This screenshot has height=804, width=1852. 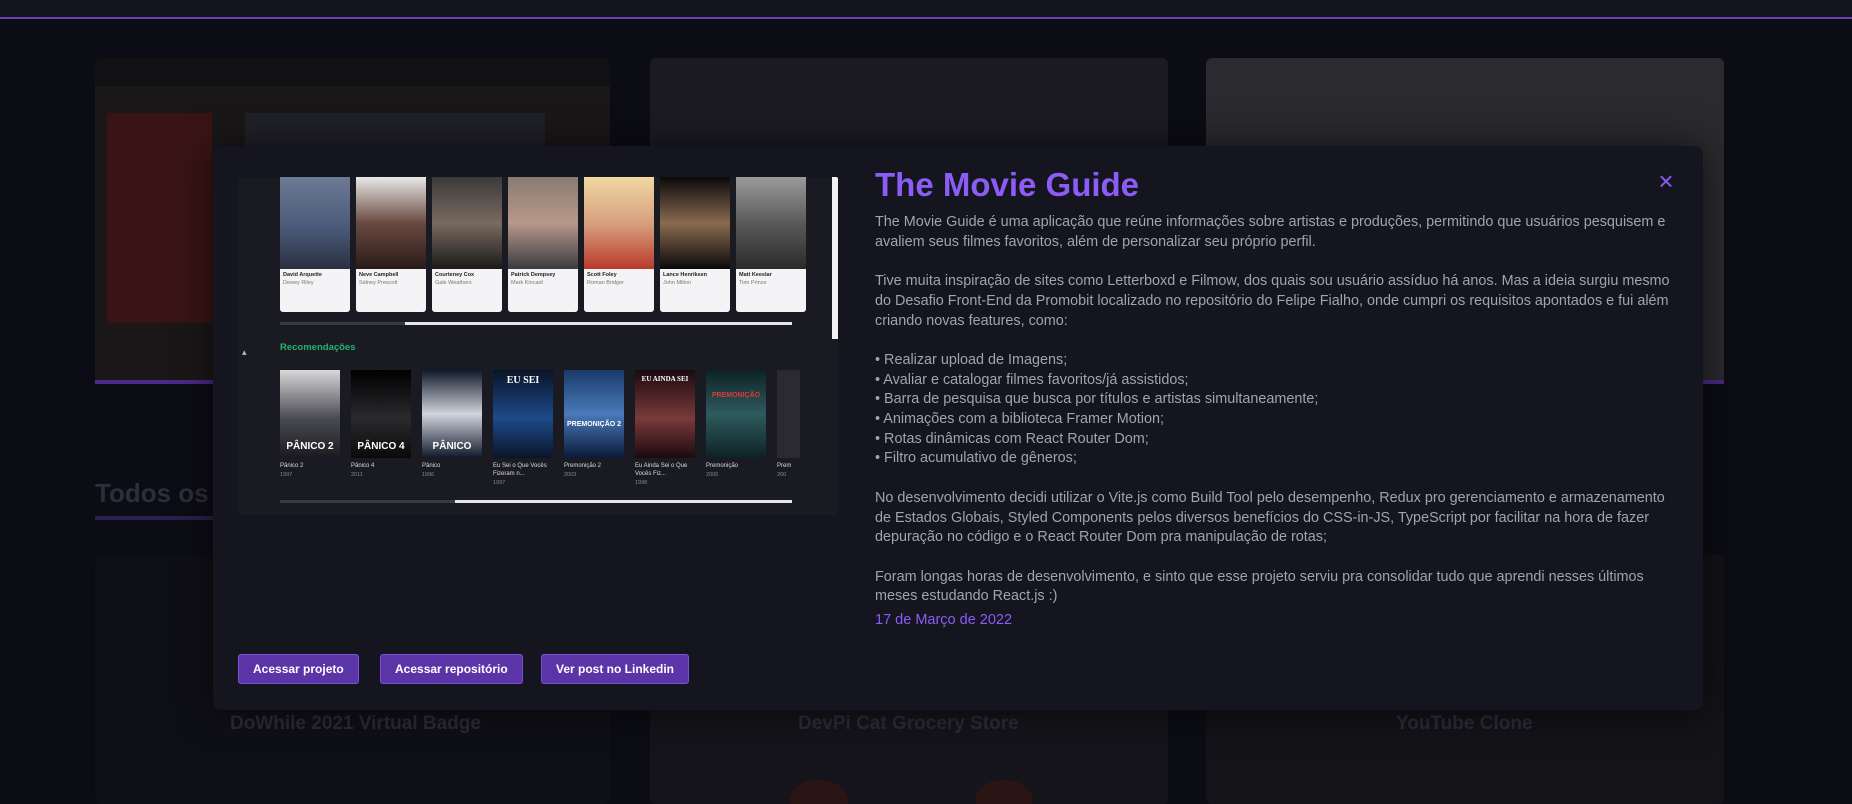 I want to click on recommendation-card: PREMONIÇÃO 2 Premonição 2 2003, so click(x=594, y=424).